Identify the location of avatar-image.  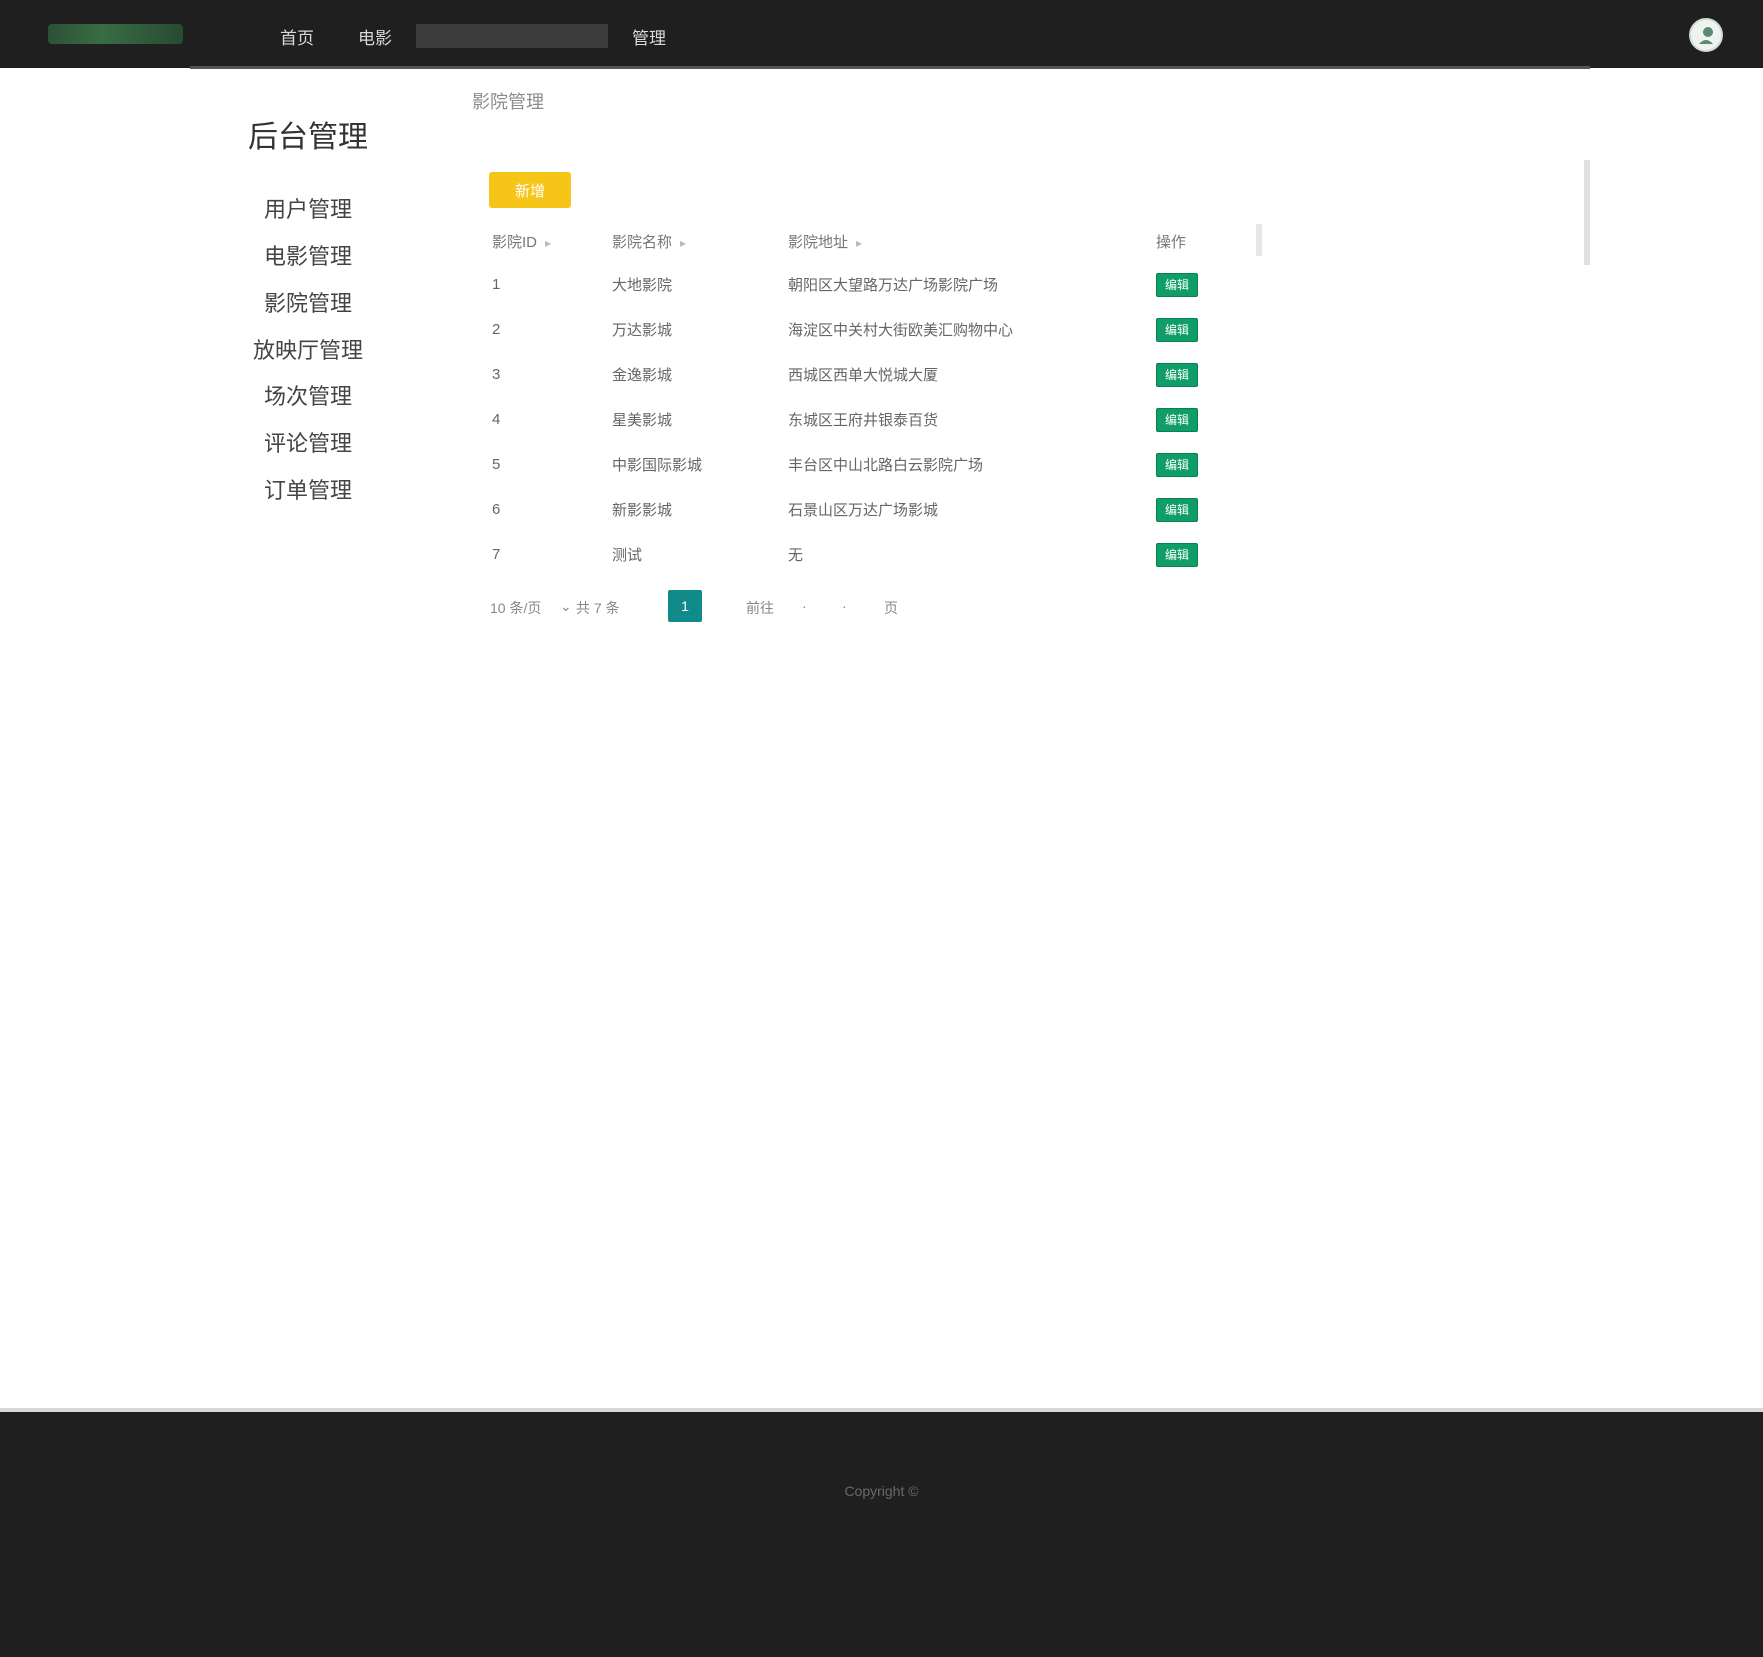
(1706, 35).